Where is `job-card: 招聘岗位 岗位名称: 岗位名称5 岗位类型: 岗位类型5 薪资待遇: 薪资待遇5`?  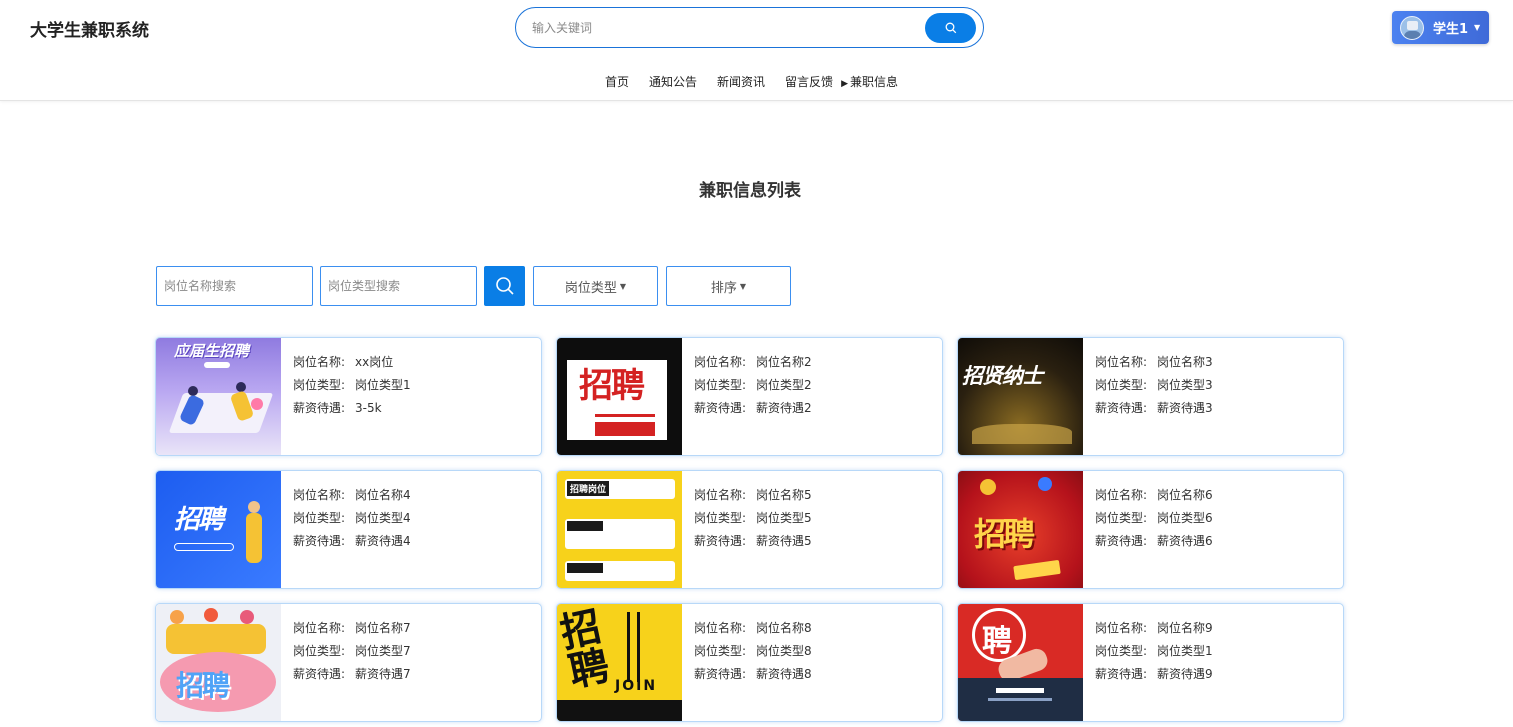 job-card: 招聘岗位 岗位名称: 岗位名称5 岗位类型: 岗位类型5 薪资待遇: 薪资待遇5 is located at coordinates (749, 529).